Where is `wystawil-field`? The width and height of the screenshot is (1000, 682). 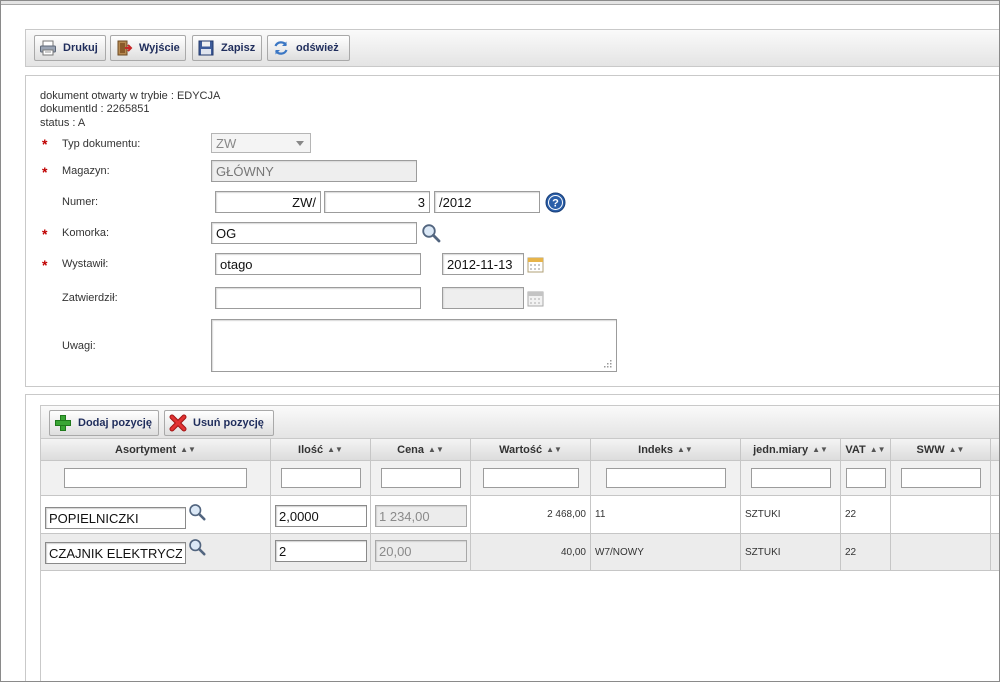
wystawil-field is located at coordinates (318, 264).